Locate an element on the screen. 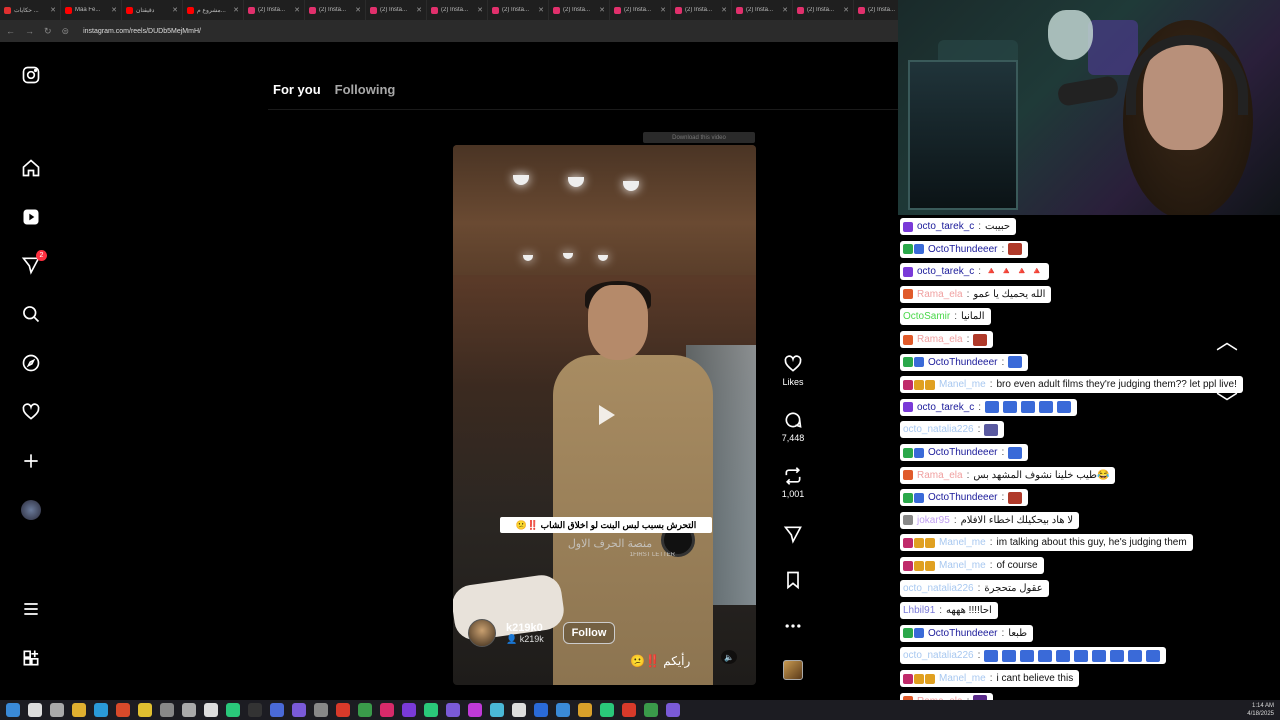 This screenshot has width=1280, height=720. browser-tab: مشروع م... ✕ is located at coordinates (213, 10).